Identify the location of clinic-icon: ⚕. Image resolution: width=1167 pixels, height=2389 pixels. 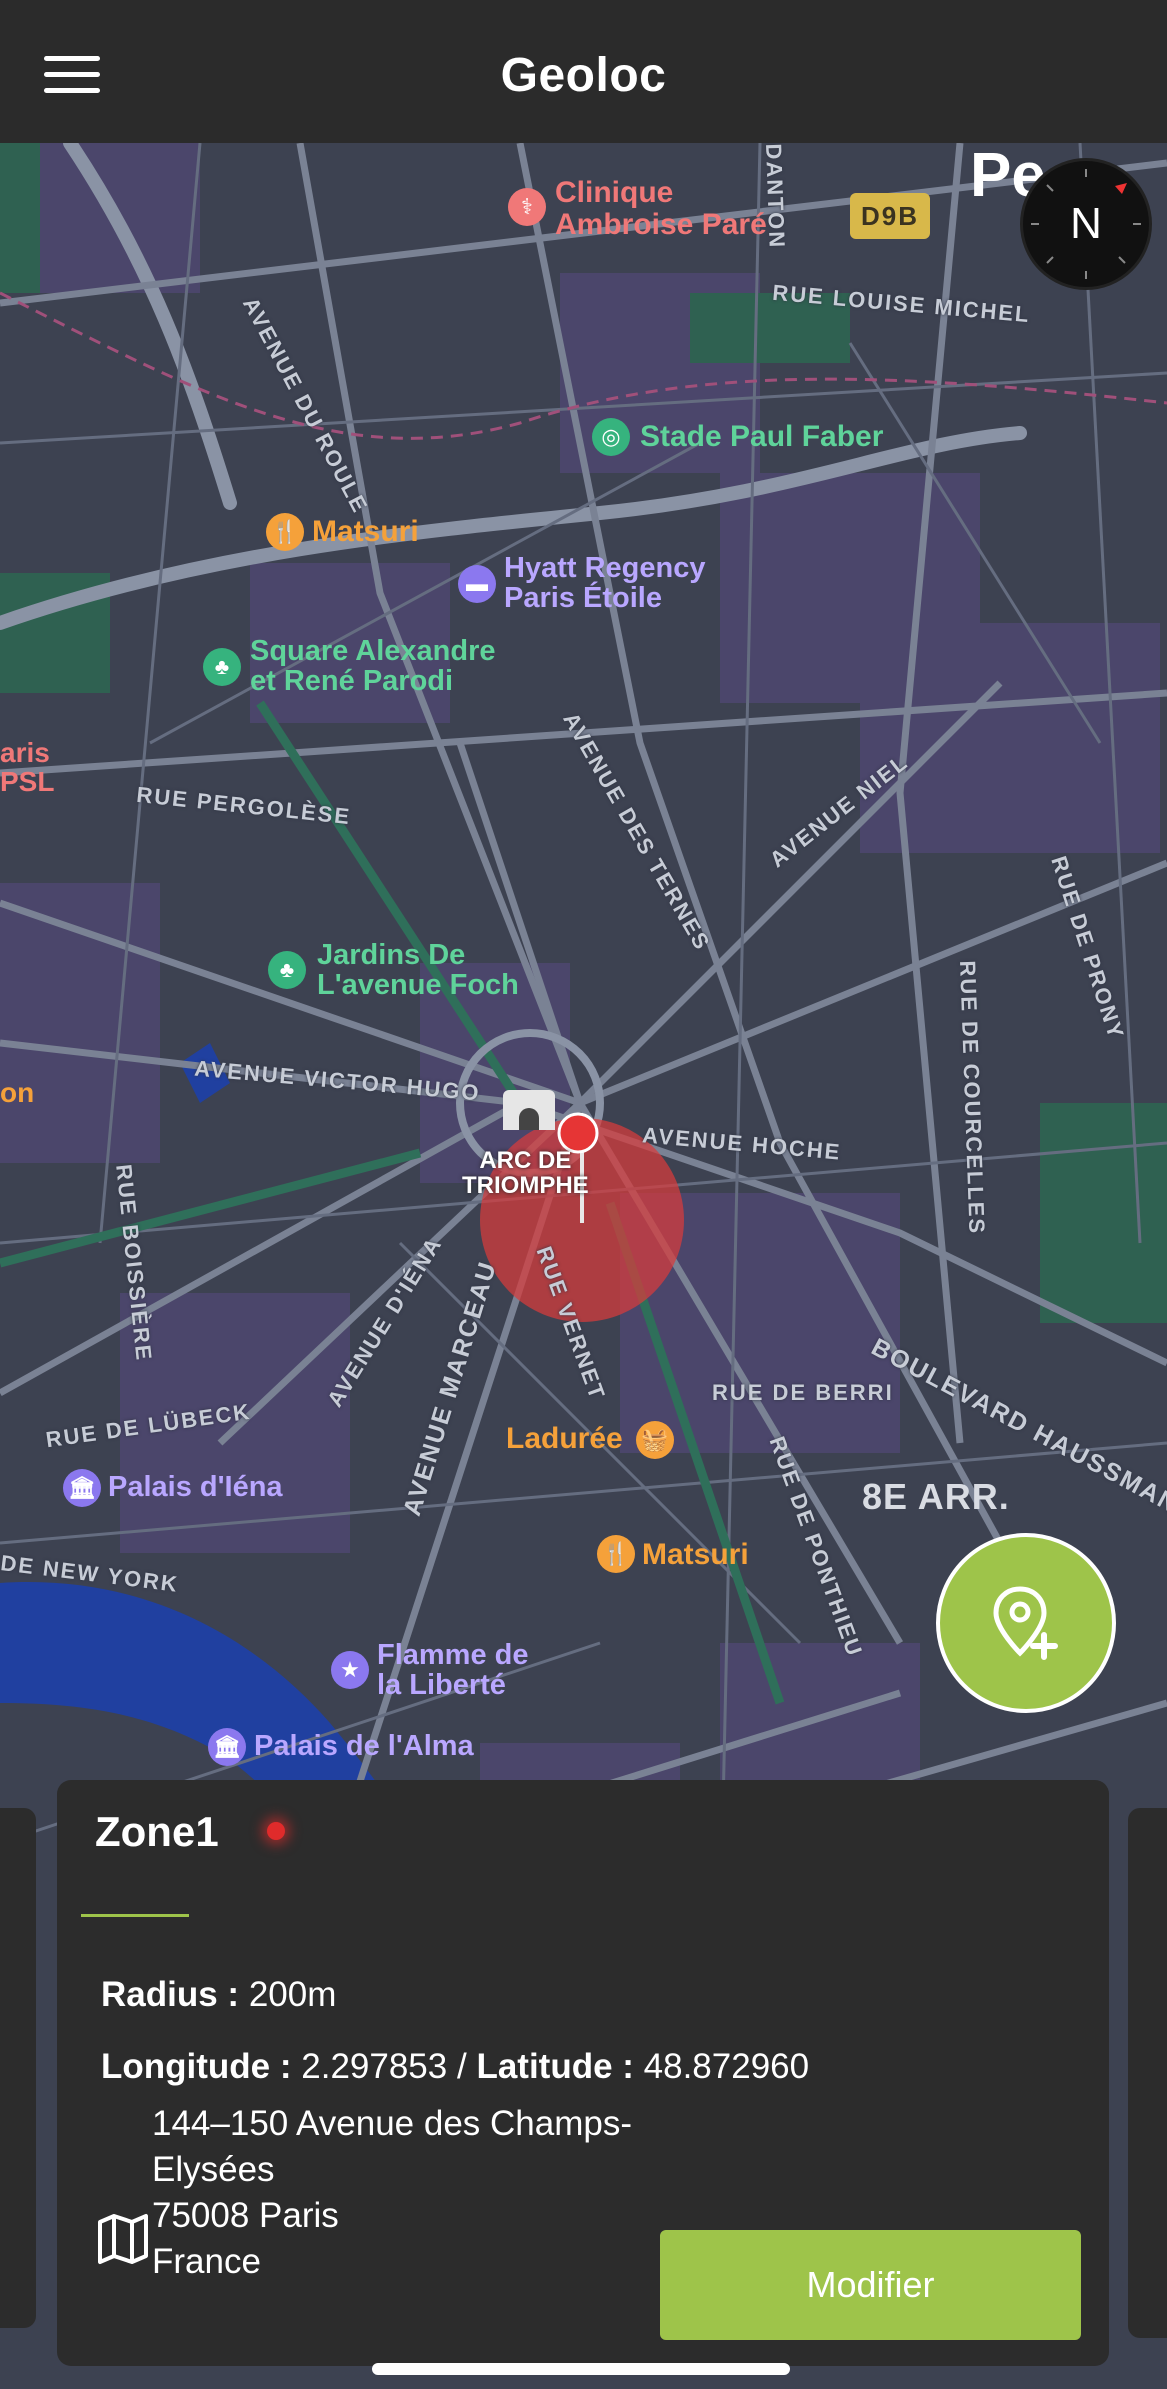
(527, 207).